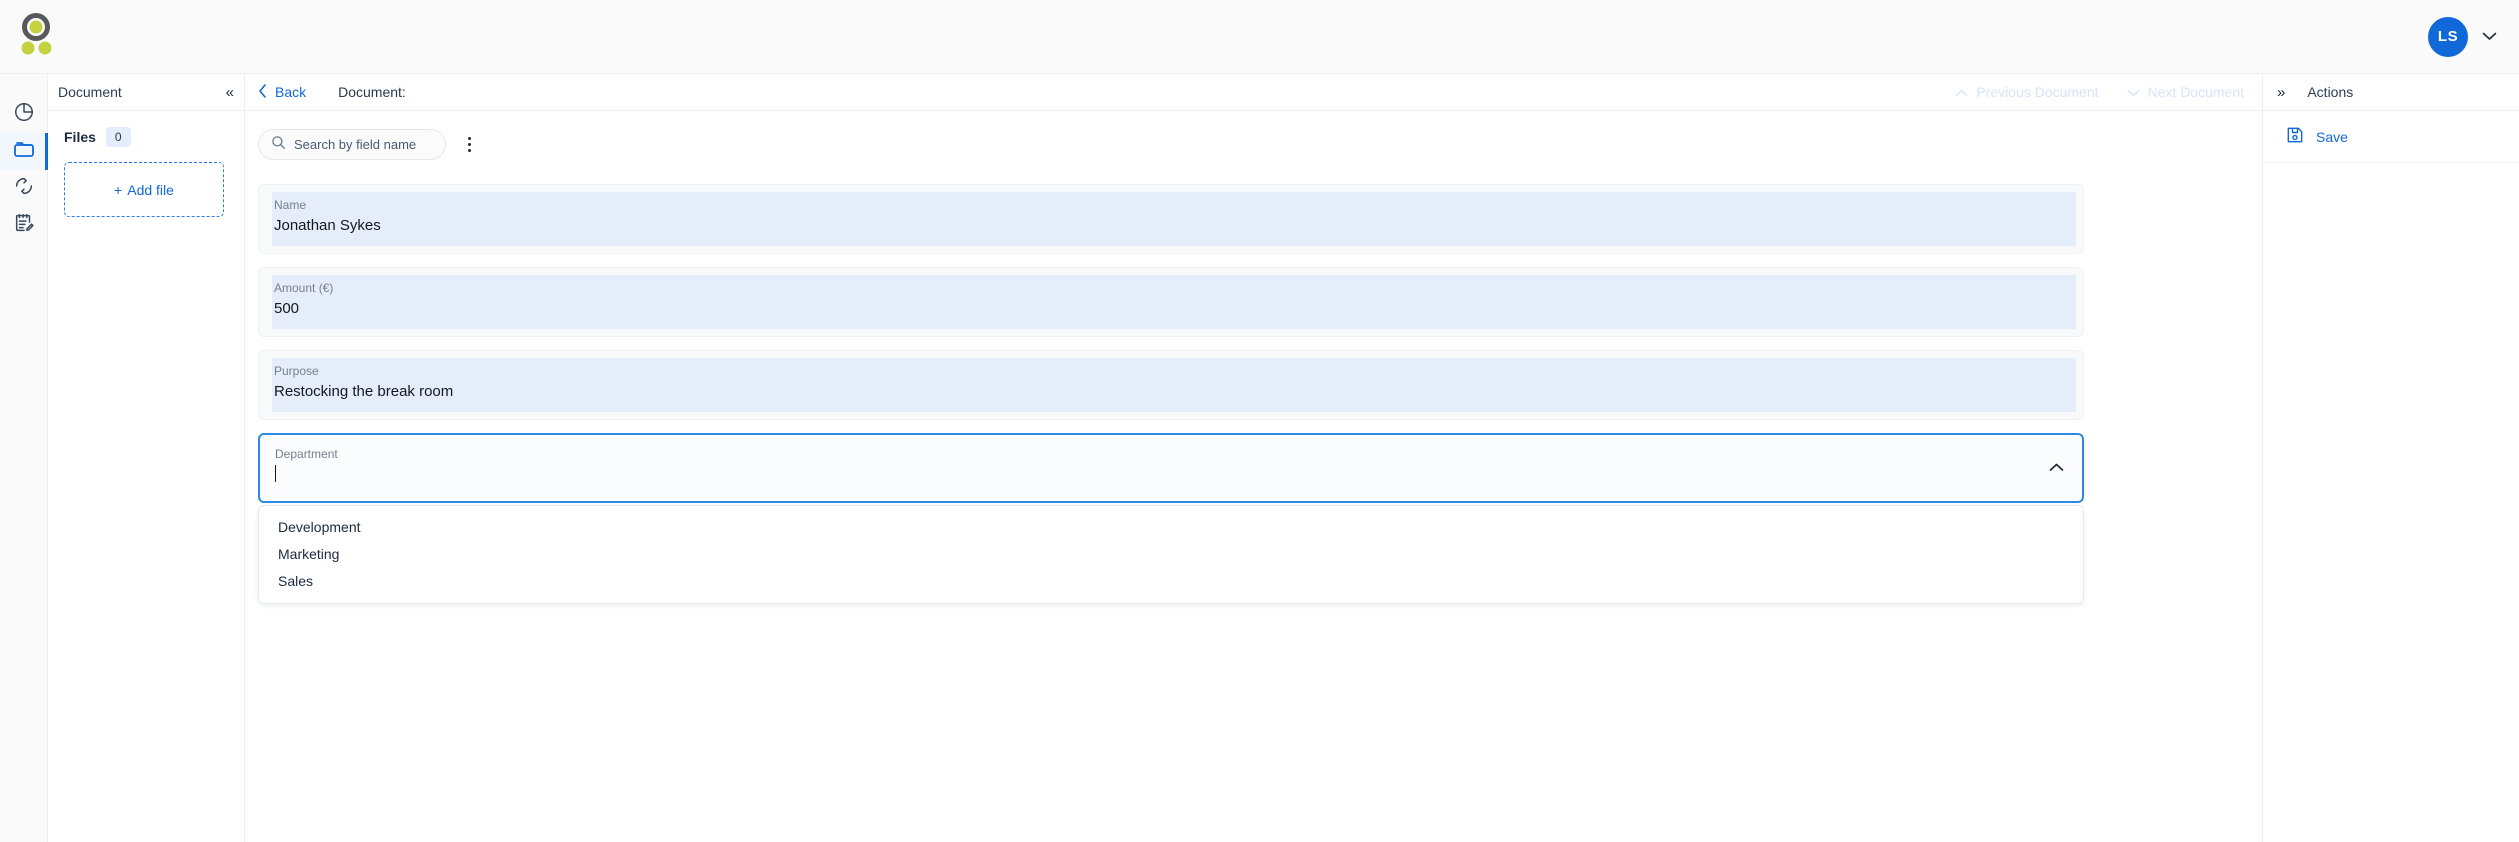  Describe the element at coordinates (1253, 135) in the screenshot. I see `field-toolbar: Search by field name` at that location.